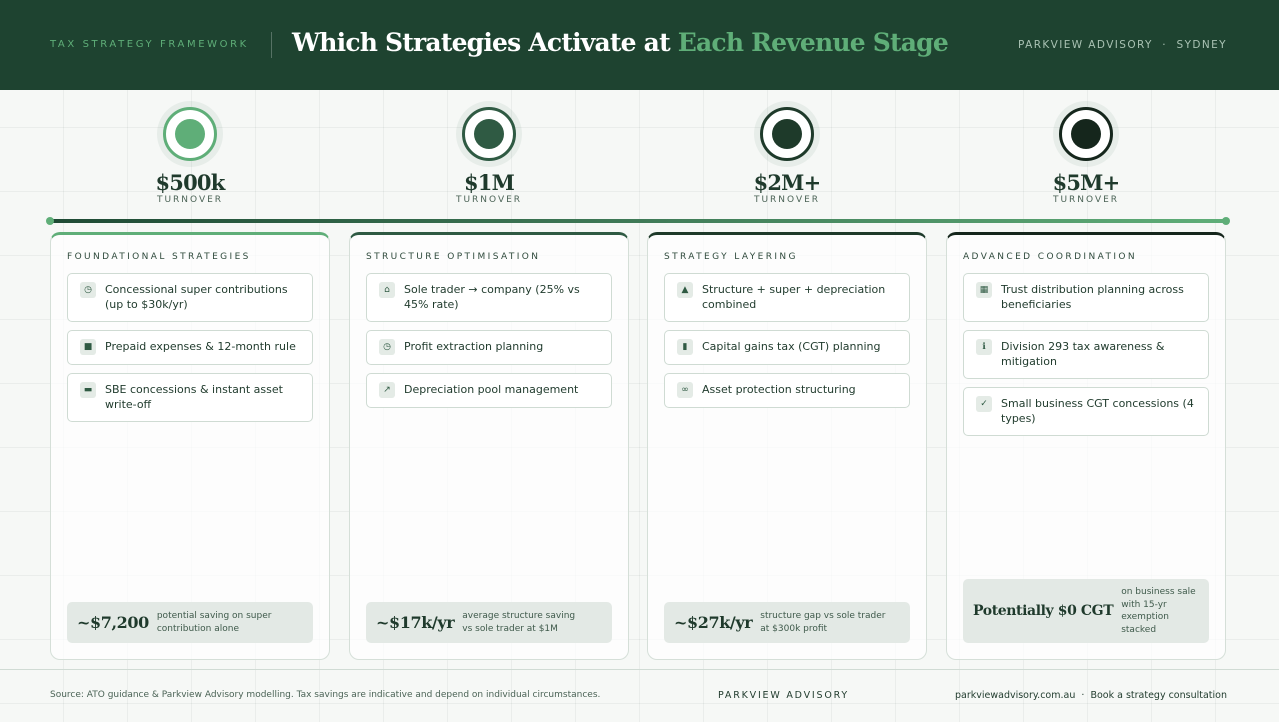  What do you see at coordinates (813, 42) in the screenshot?
I see `title-accent: Each Revenue Stage` at bounding box center [813, 42].